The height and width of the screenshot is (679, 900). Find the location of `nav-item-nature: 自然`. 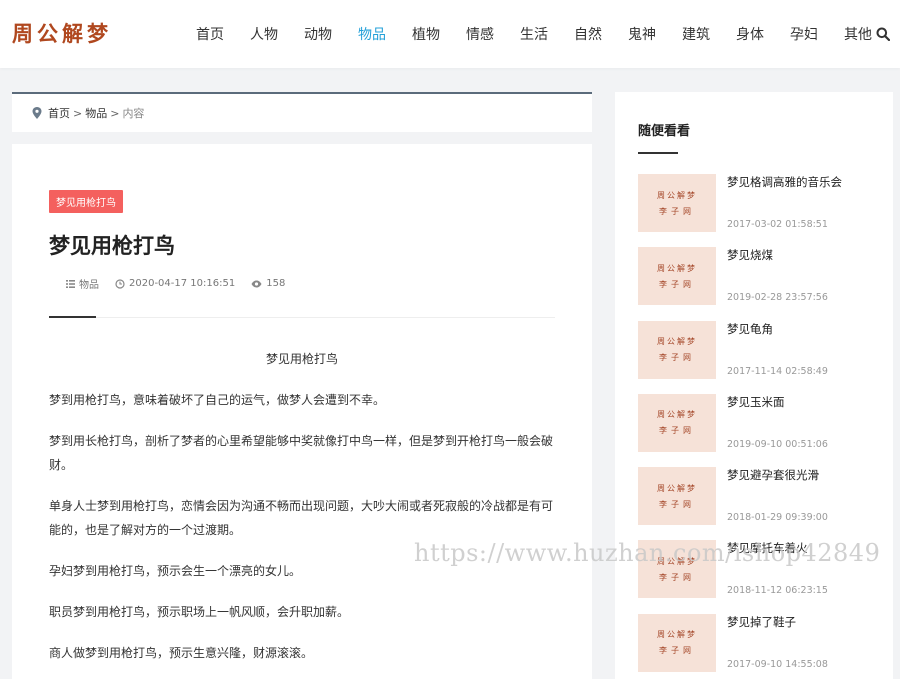

nav-item-nature: 自然 is located at coordinates (588, 34).